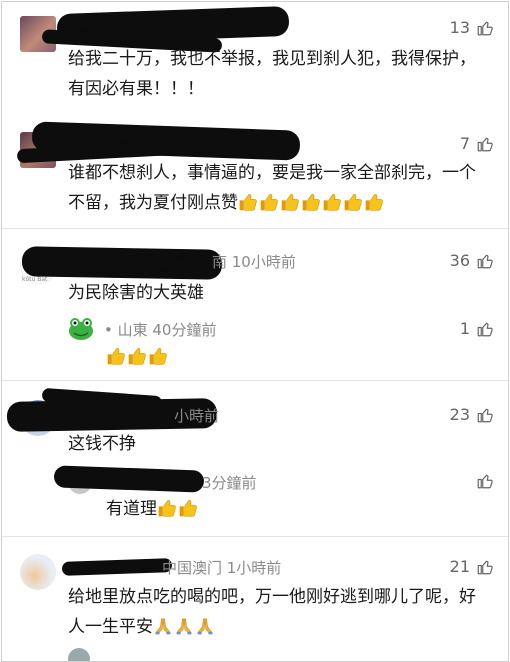 This screenshot has height=662, width=510. Describe the element at coordinates (272, 74) in the screenshot. I see `comment-text: 给我二十万，我也不举报，我见到刹人犯，我得保护，有因必有果！！！` at that location.